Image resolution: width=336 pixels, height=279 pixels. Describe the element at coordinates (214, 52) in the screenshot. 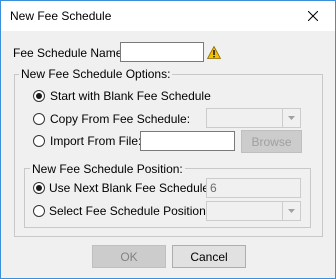

I see `warning-icon` at that location.